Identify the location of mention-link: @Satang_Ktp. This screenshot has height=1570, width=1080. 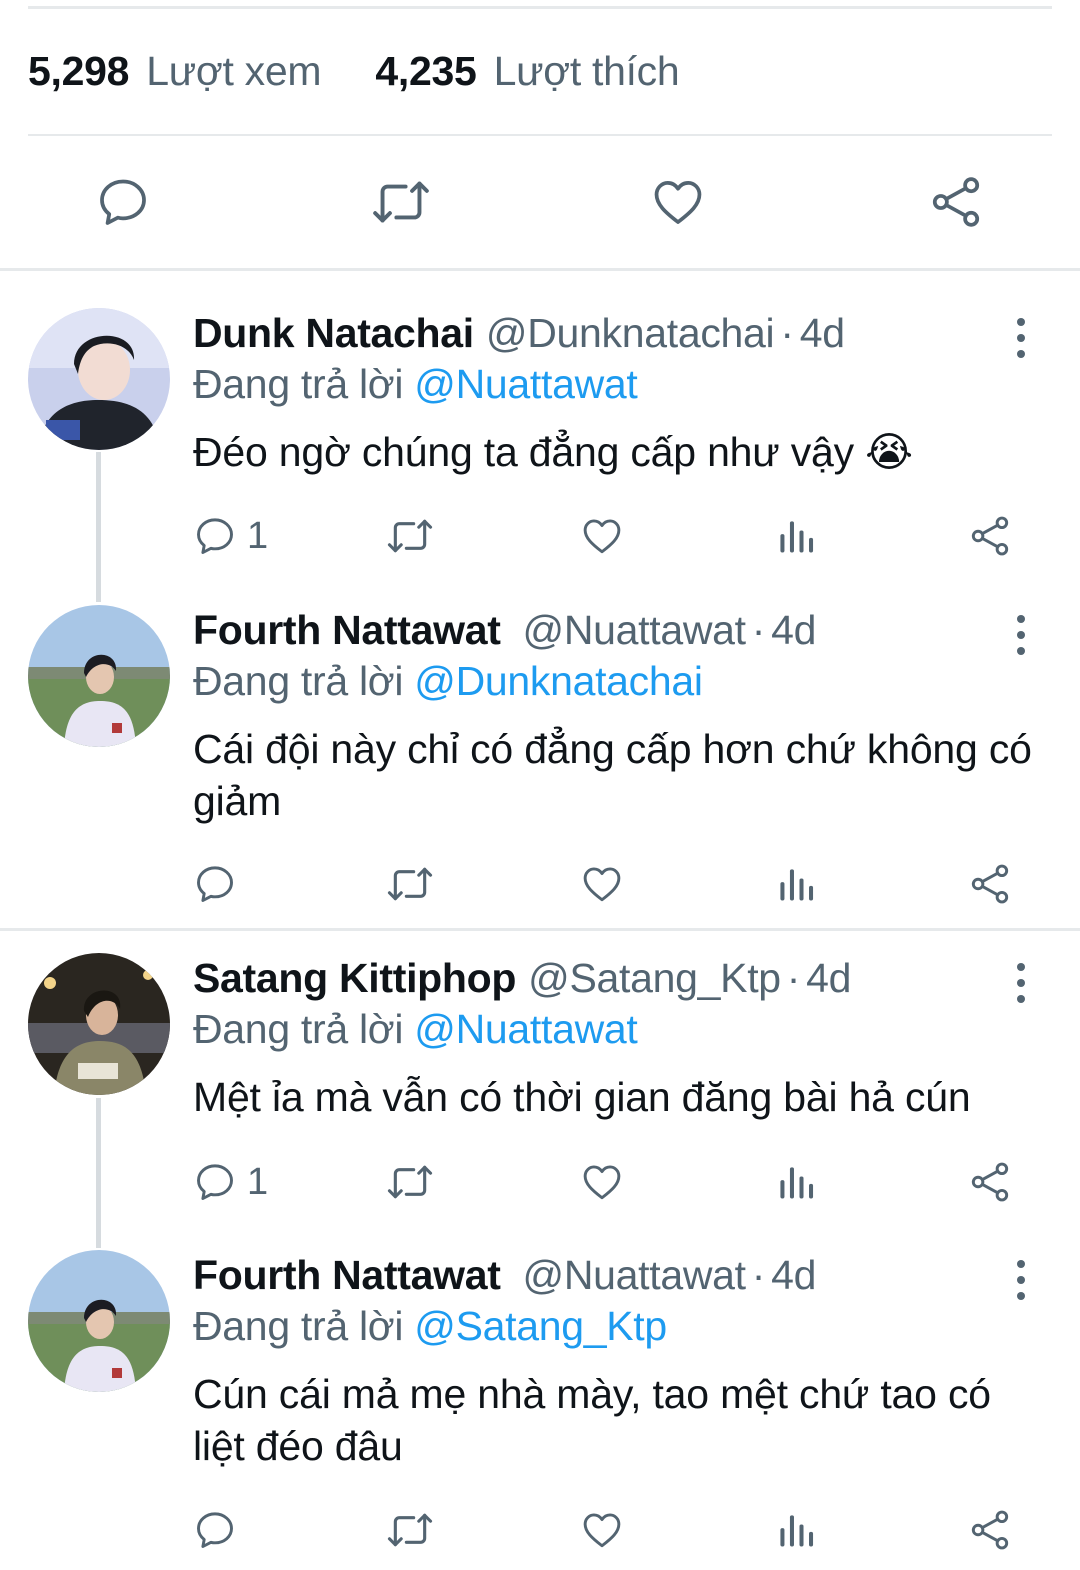
(540, 1326).